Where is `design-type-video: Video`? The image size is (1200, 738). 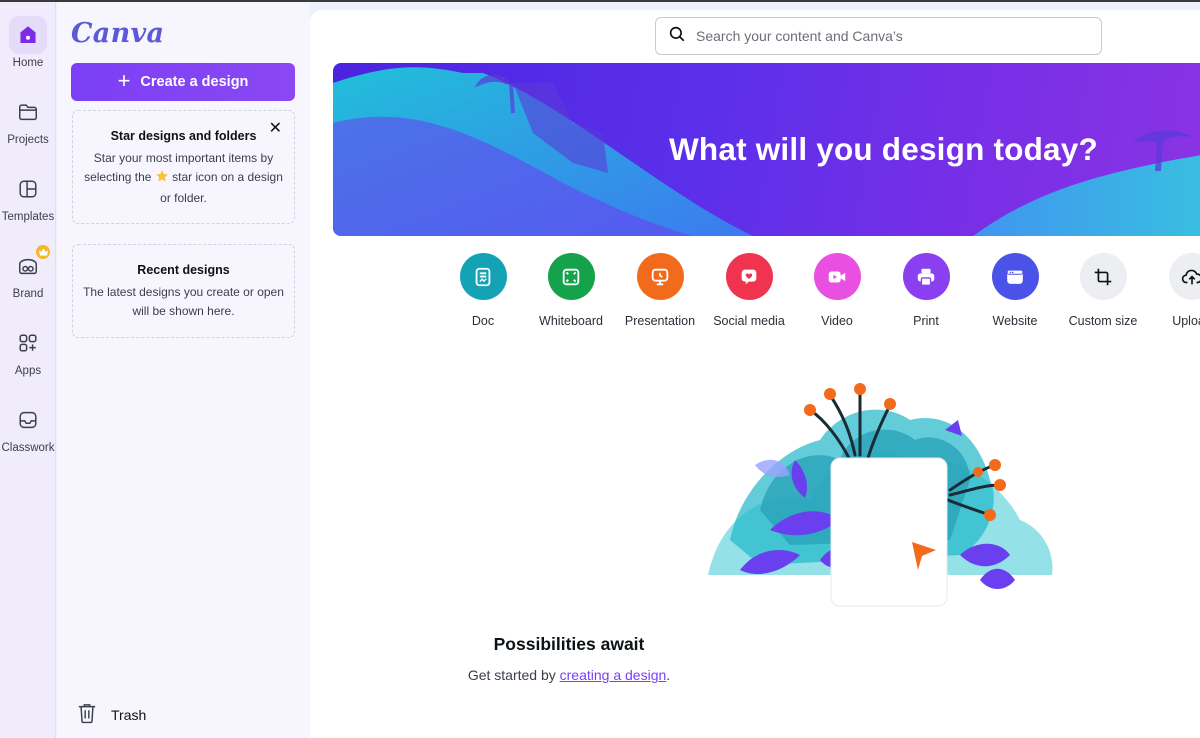 design-type-video: Video is located at coordinates (837, 290).